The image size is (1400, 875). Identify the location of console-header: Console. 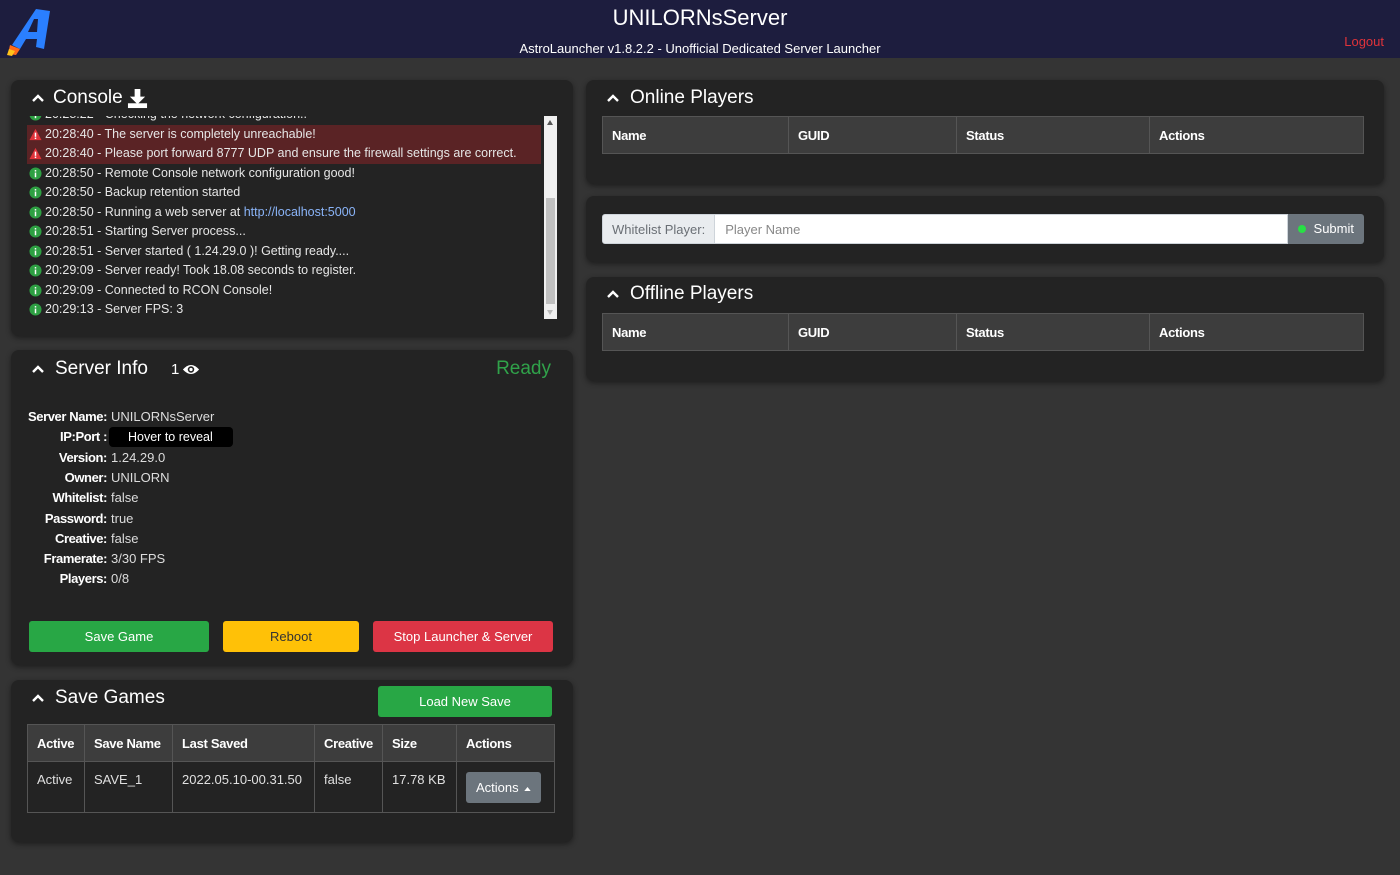
(89, 98).